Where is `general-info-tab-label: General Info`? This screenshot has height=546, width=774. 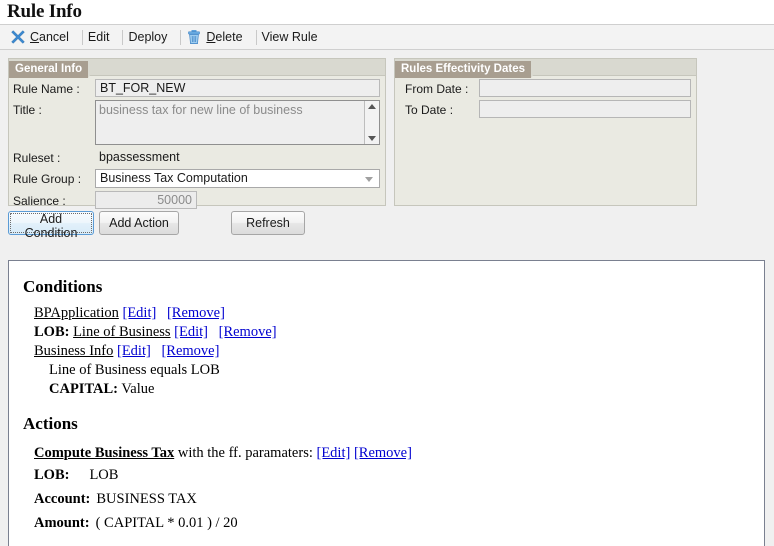 general-info-tab-label: General Info is located at coordinates (55, 69).